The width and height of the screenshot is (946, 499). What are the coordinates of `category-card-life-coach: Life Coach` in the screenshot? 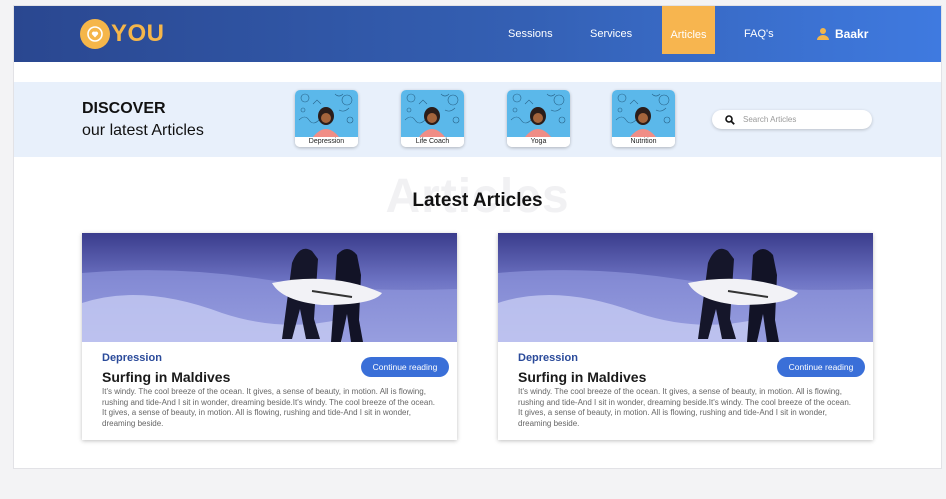 It's located at (432, 118).